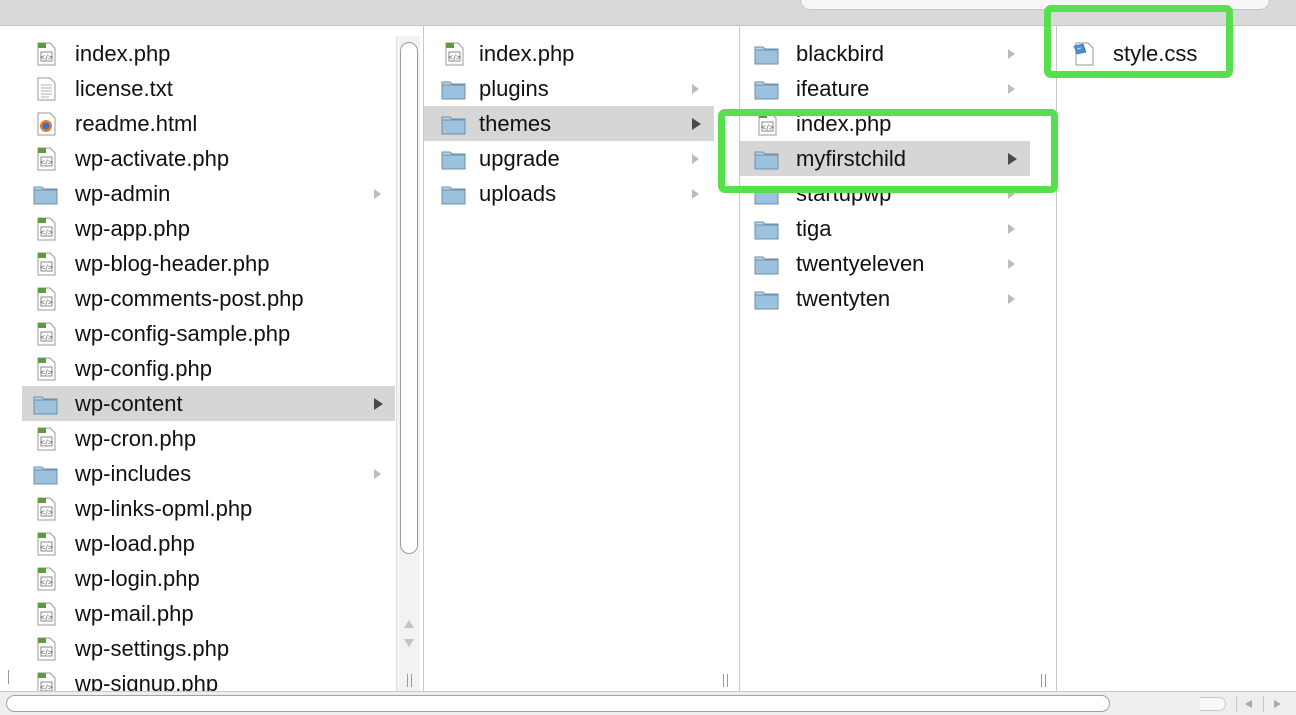 This screenshot has height=715, width=1296. Describe the element at coordinates (569, 88) in the screenshot. I see `folder-item-plugins: plugins` at that location.